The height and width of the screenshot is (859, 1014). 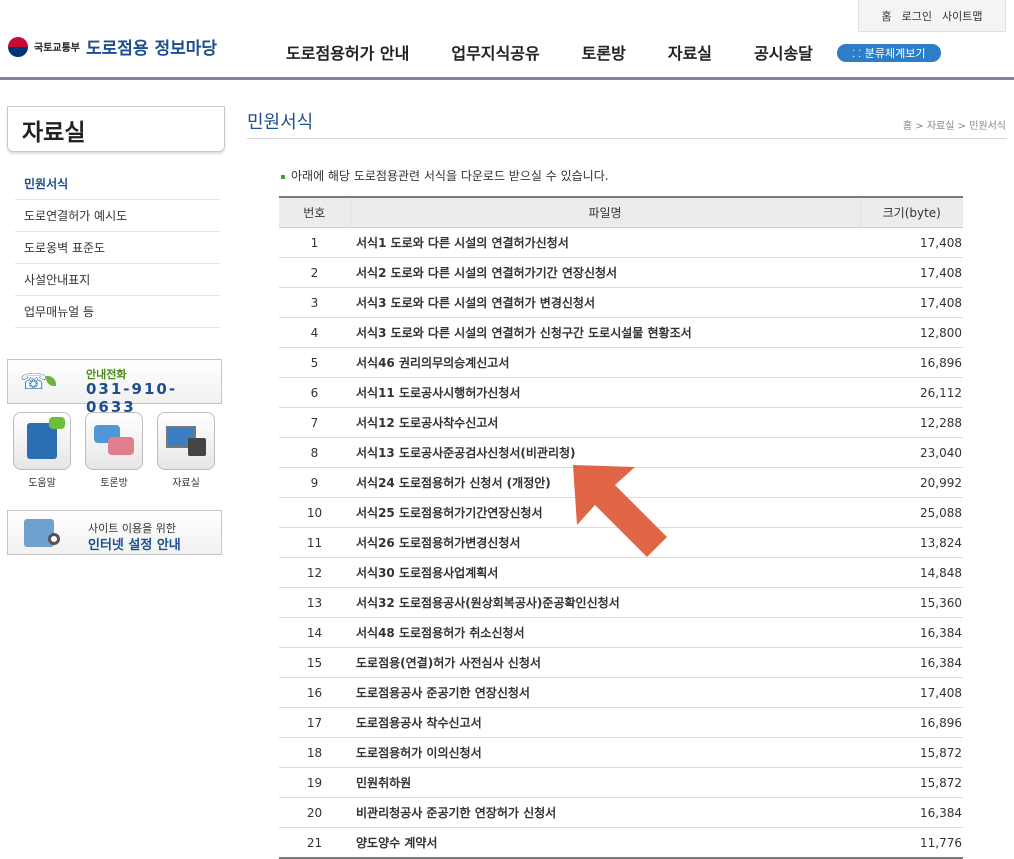 What do you see at coordinates (314, 332) in the screenshot?
I see `row-number: 4` at bounding box center [314, 332].